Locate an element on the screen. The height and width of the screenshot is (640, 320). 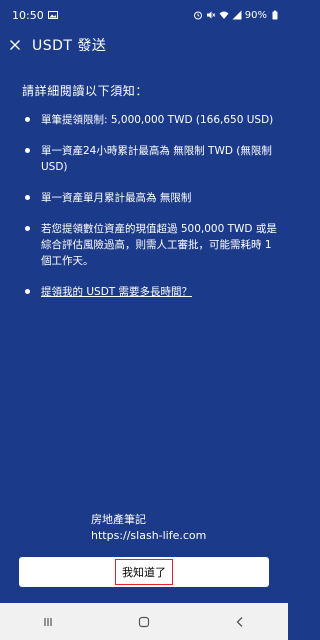
watermark: 房地產筆記 https://slash-life.com is located at coordinates (148, 528).